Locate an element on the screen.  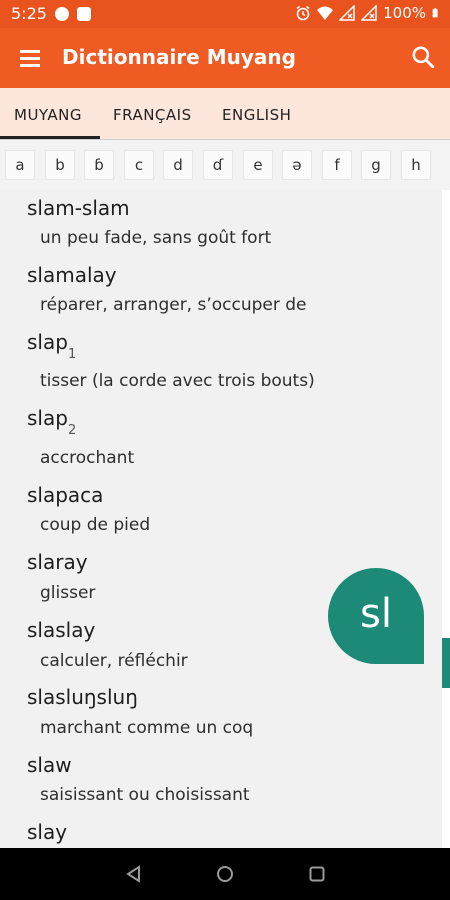
list-item: slam-slam un peu fade, sans goût fort is located at coordinates (149, 222).